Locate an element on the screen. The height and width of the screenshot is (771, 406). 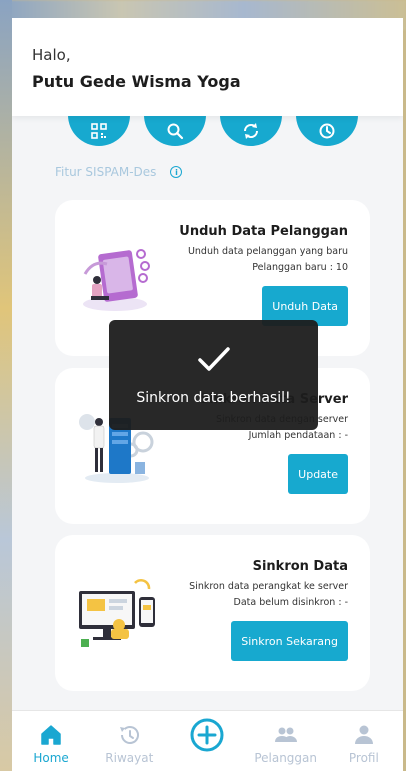
person-icon is located at coordinates (363, 734).